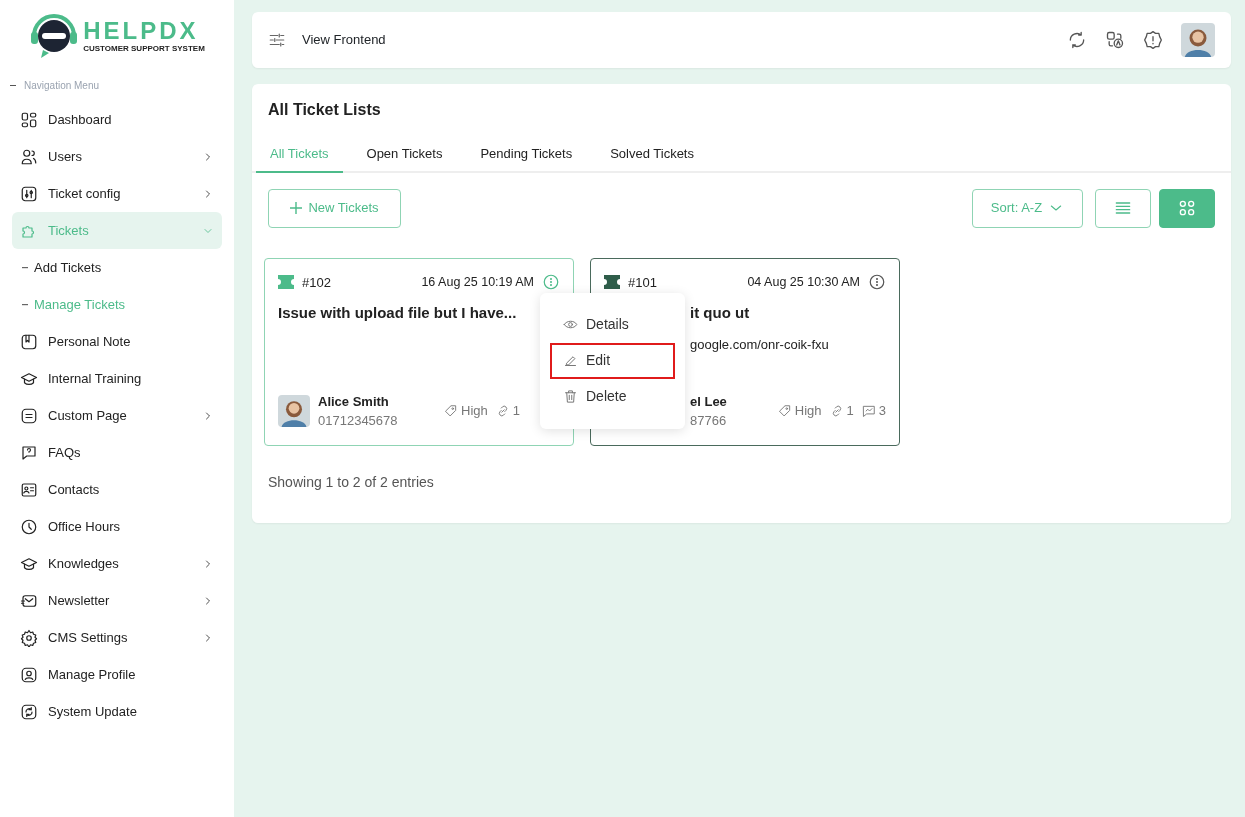 This screenshot has height=817, width=1245. I want to click on ticket-date: 16 Aug 25 10:19 AM, so click(477, 282).